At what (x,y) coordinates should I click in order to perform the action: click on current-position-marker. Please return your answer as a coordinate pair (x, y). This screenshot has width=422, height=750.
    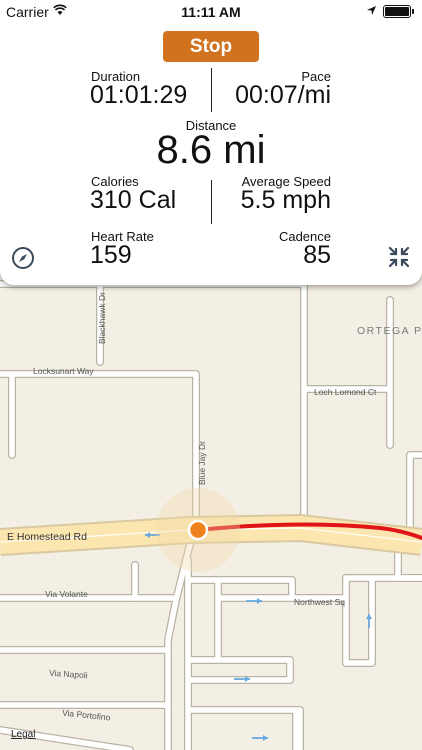
    Looking at the image, I should click on (198, 530).